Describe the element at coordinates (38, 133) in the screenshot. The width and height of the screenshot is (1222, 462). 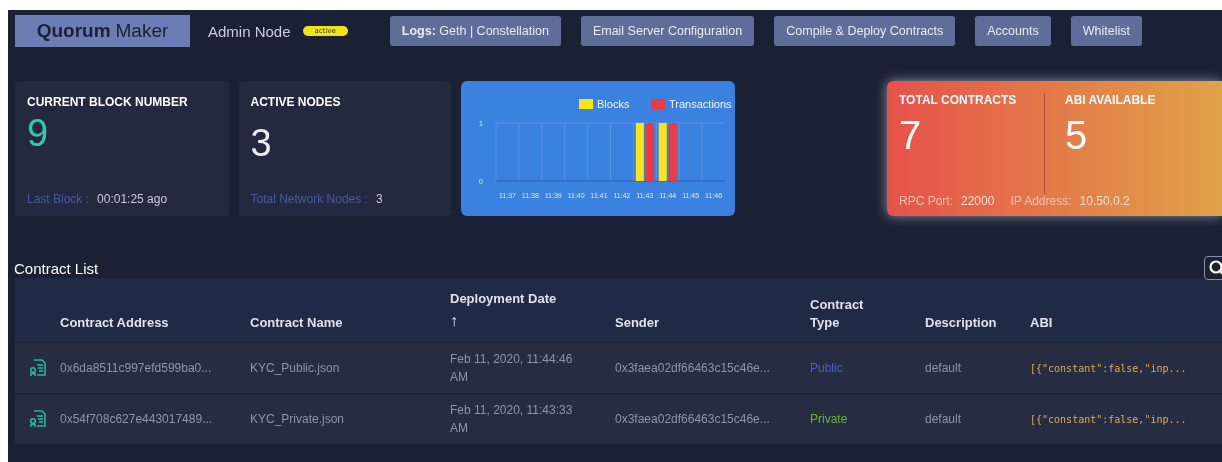
I see `stat-value: 9` at that location.